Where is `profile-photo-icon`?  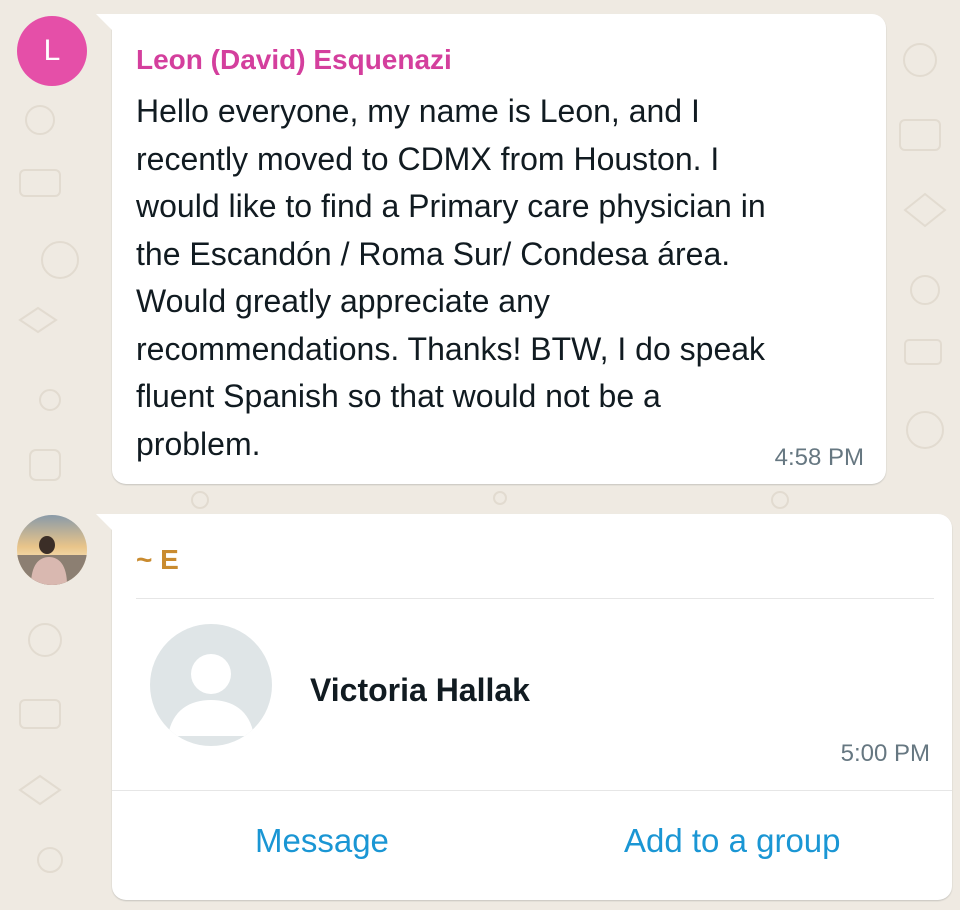 profile-photo-icon is located at coordinates (52, 550).